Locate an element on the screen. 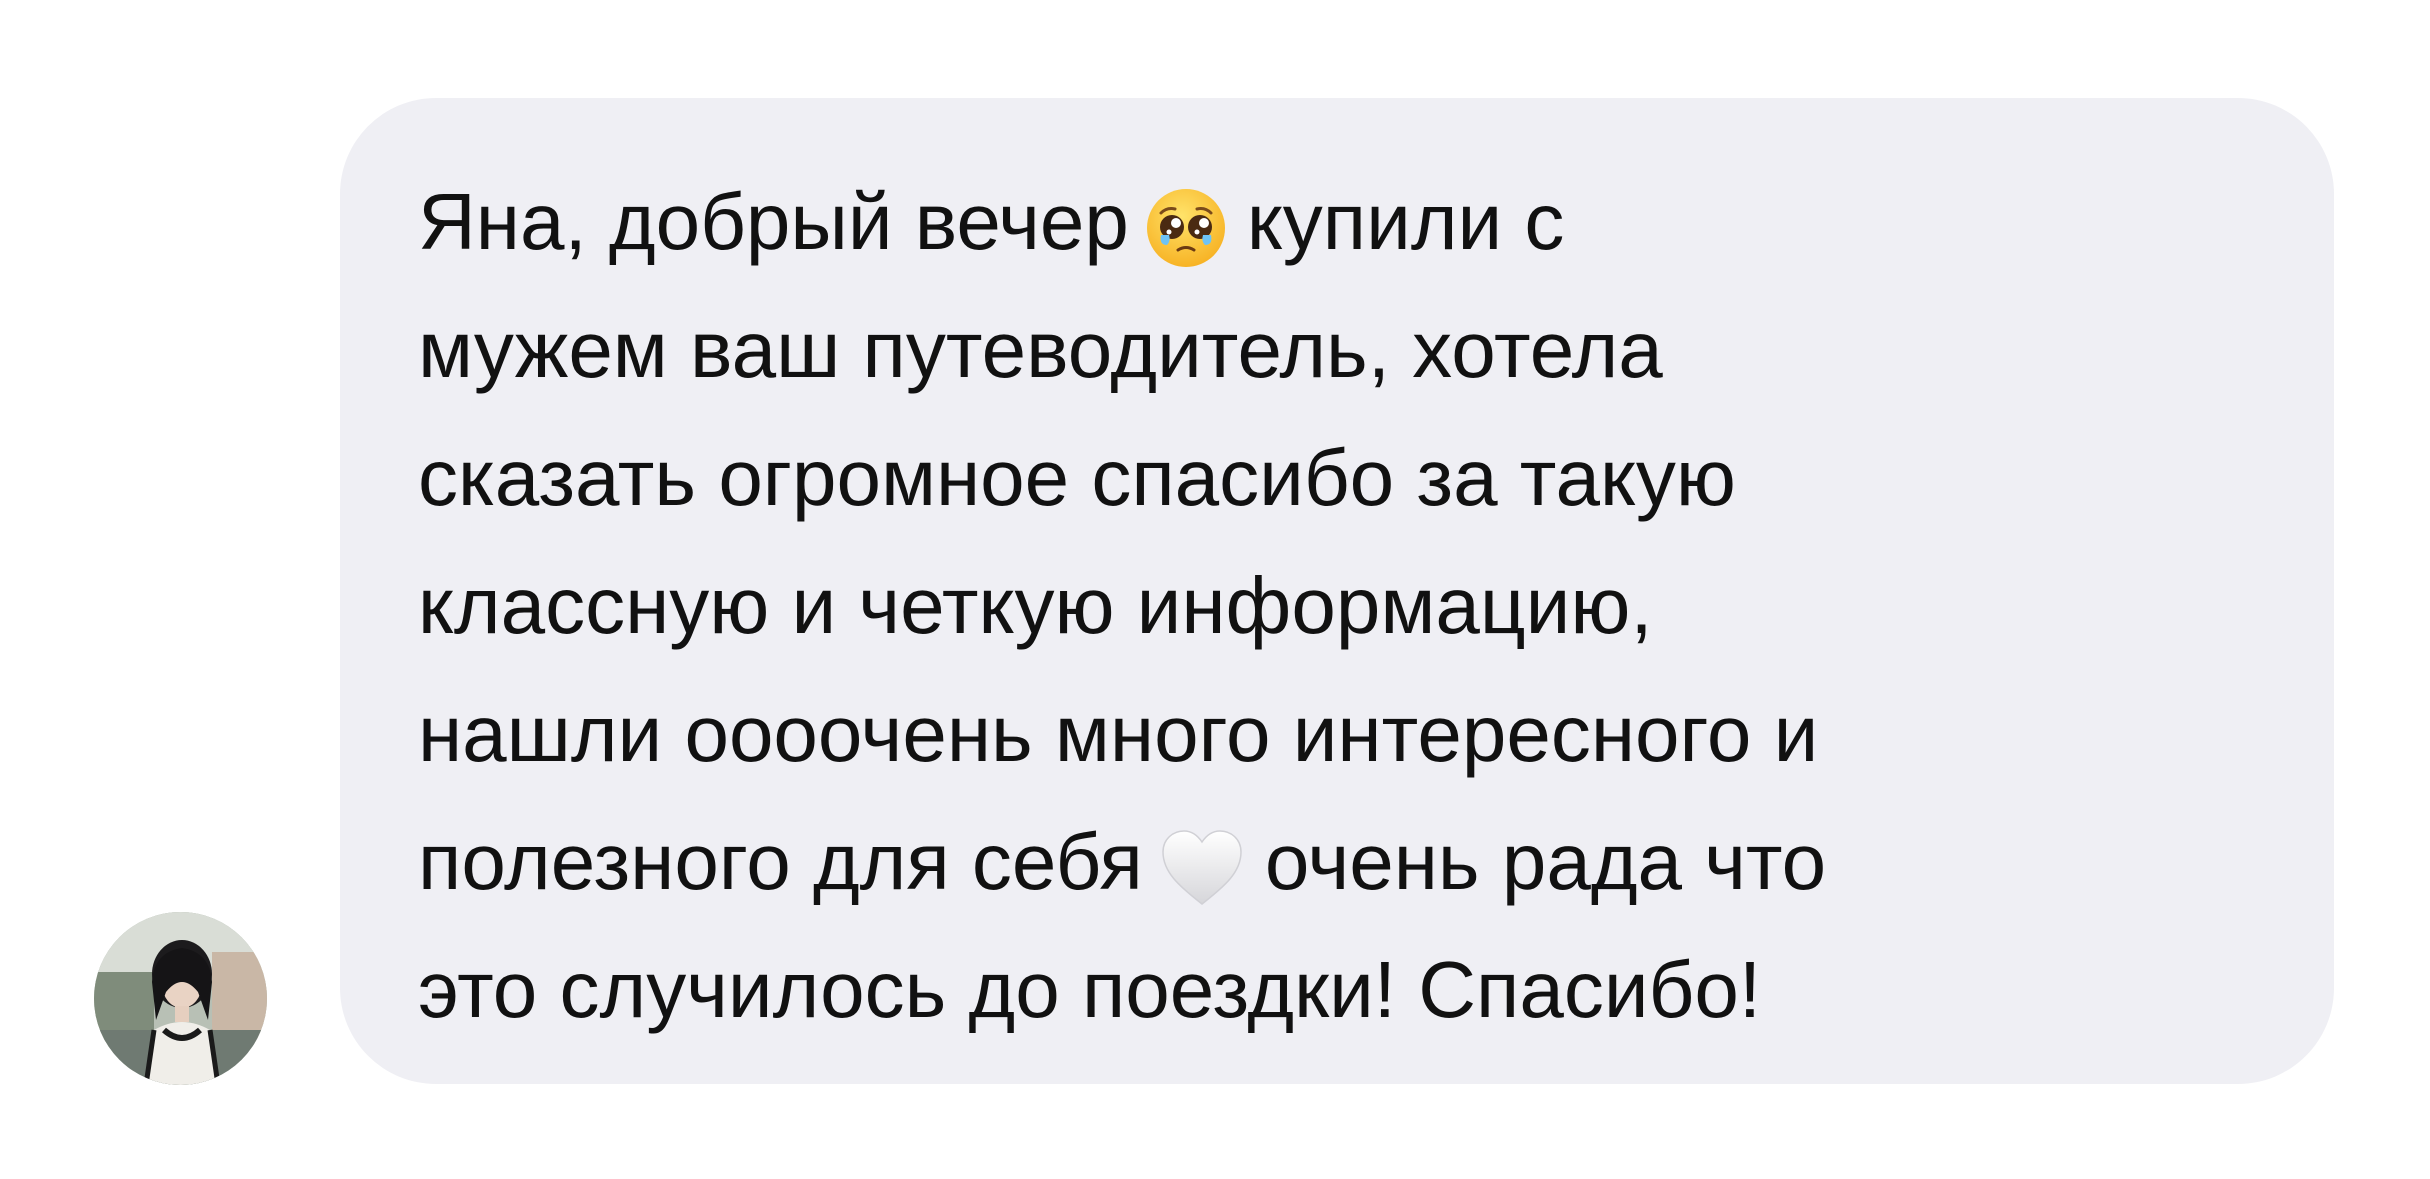 Image resolution: width=2430 pixels, height=1179 pixels. message-text: нашли оооочень много интересного и is located at coordinates (1118, 733).